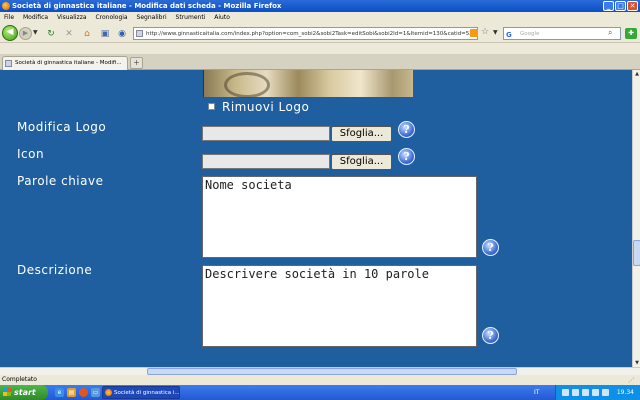  What do you see at coordinates (266, 161) in the screenshot?
I see `icon-file-input` at bounding box center [266, 161].